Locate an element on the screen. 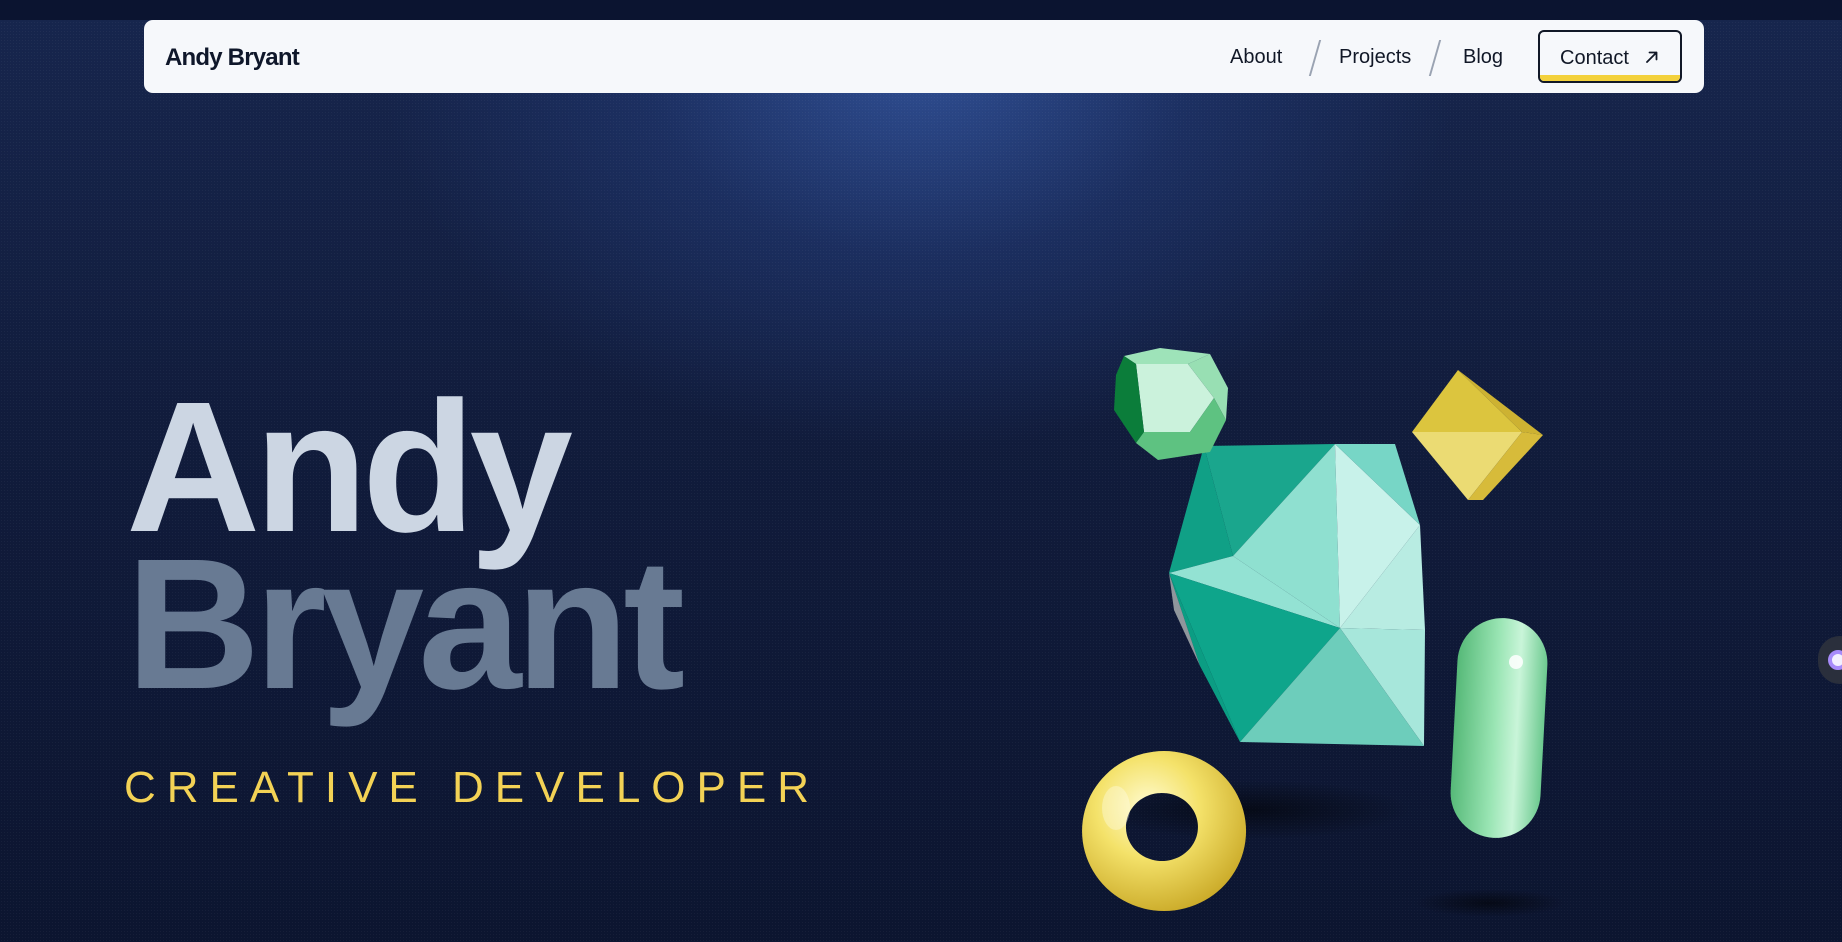  green-dodecahedron is located at coordinates (1171, 404).